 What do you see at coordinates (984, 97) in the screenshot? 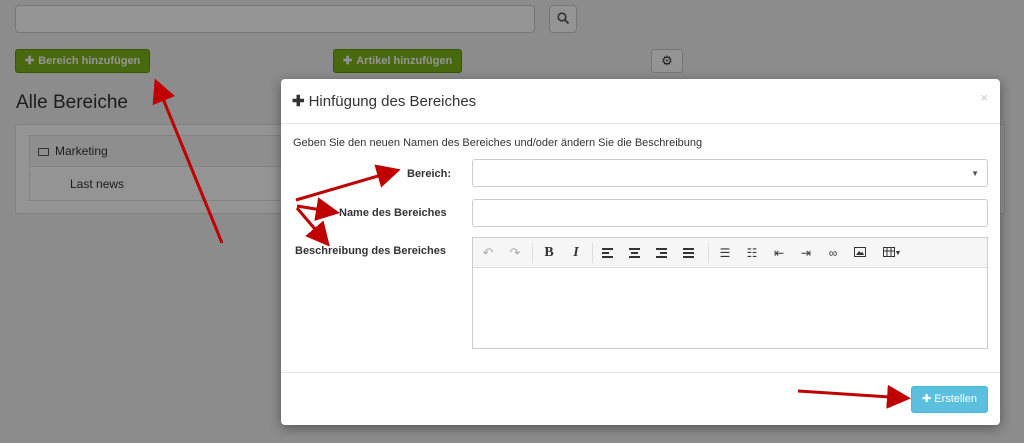
I see `close-icon: ×` at bounding box center [984, 97].